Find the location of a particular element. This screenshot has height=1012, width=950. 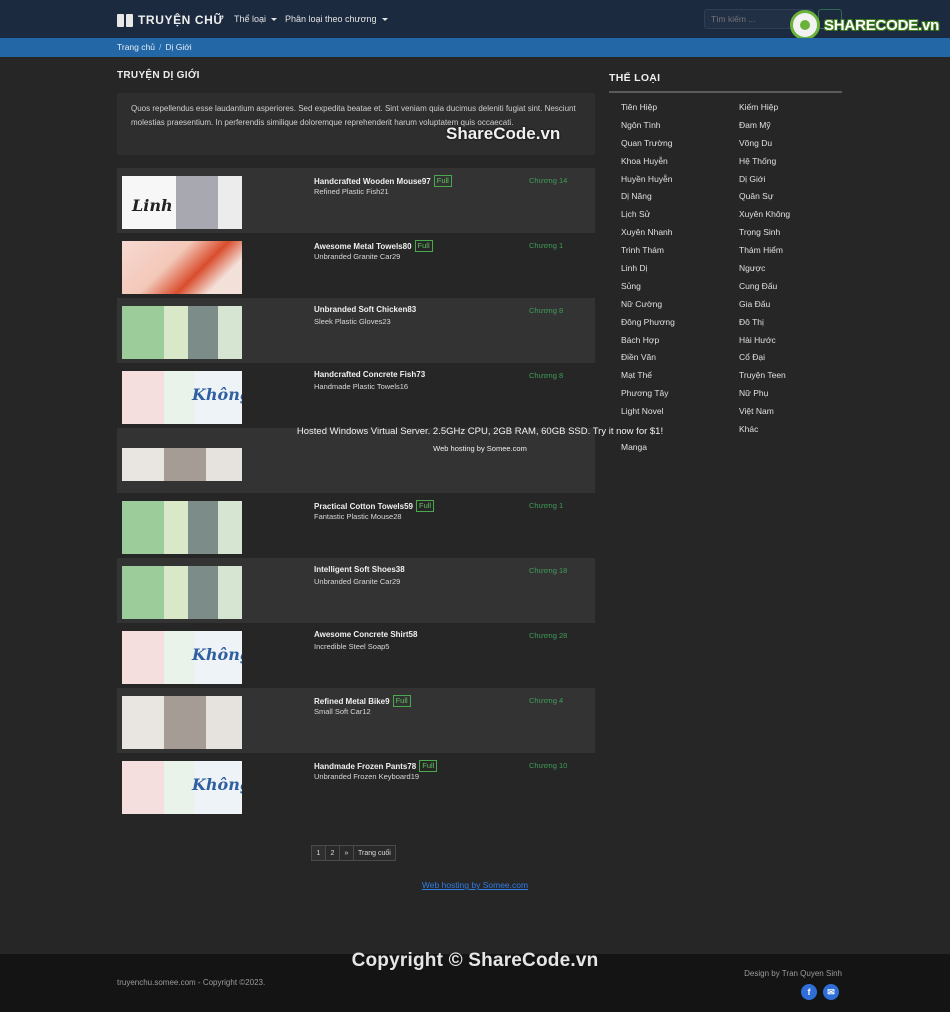

story-title-link: Unbranded Soft Chicken83 is located at coordinates (365, 309).